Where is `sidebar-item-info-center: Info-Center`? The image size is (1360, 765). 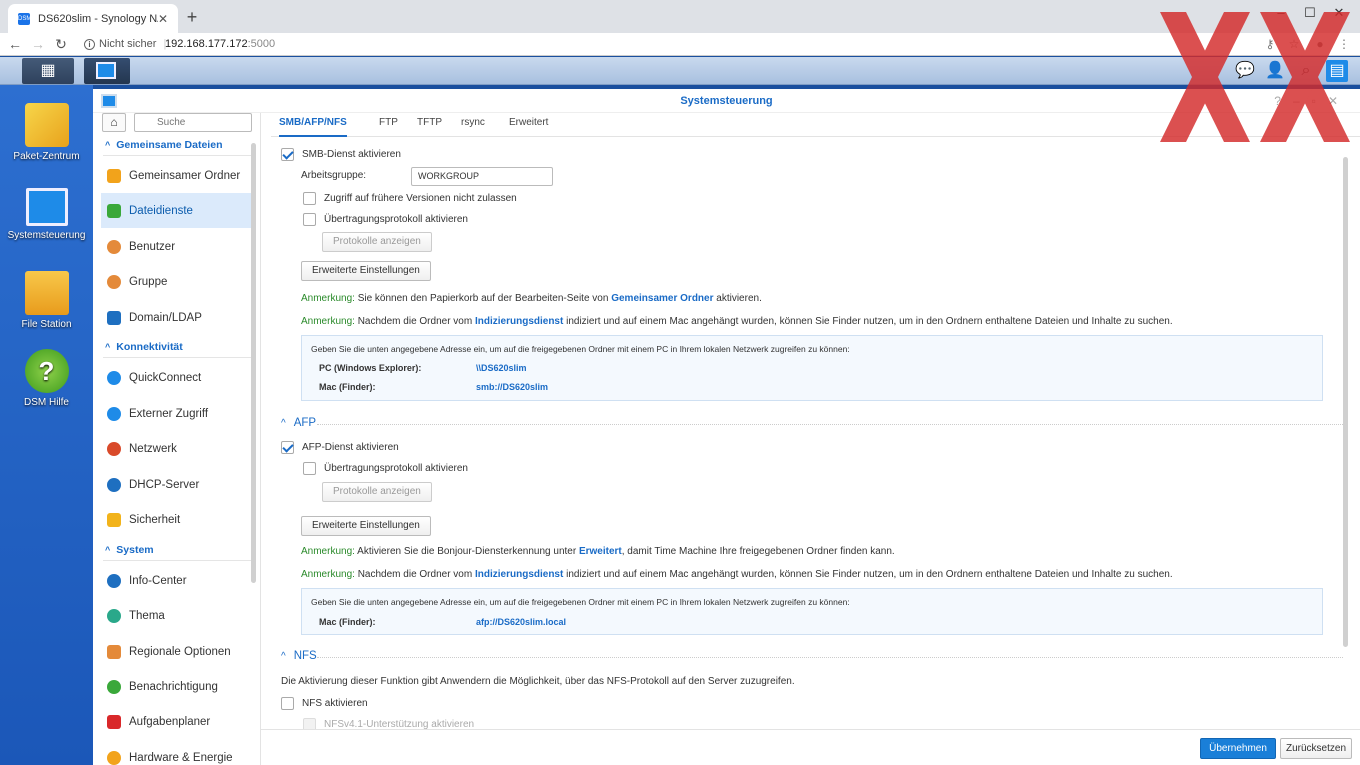 sidebar-item-info-center: Info-Center is located at coordinates (176, 580).